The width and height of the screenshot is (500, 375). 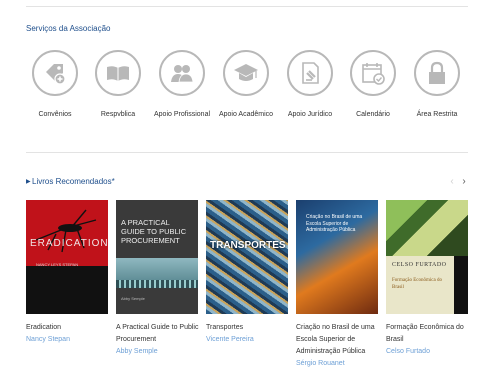 I want to click on calendar-check-icon, so click(x=373, y=73).